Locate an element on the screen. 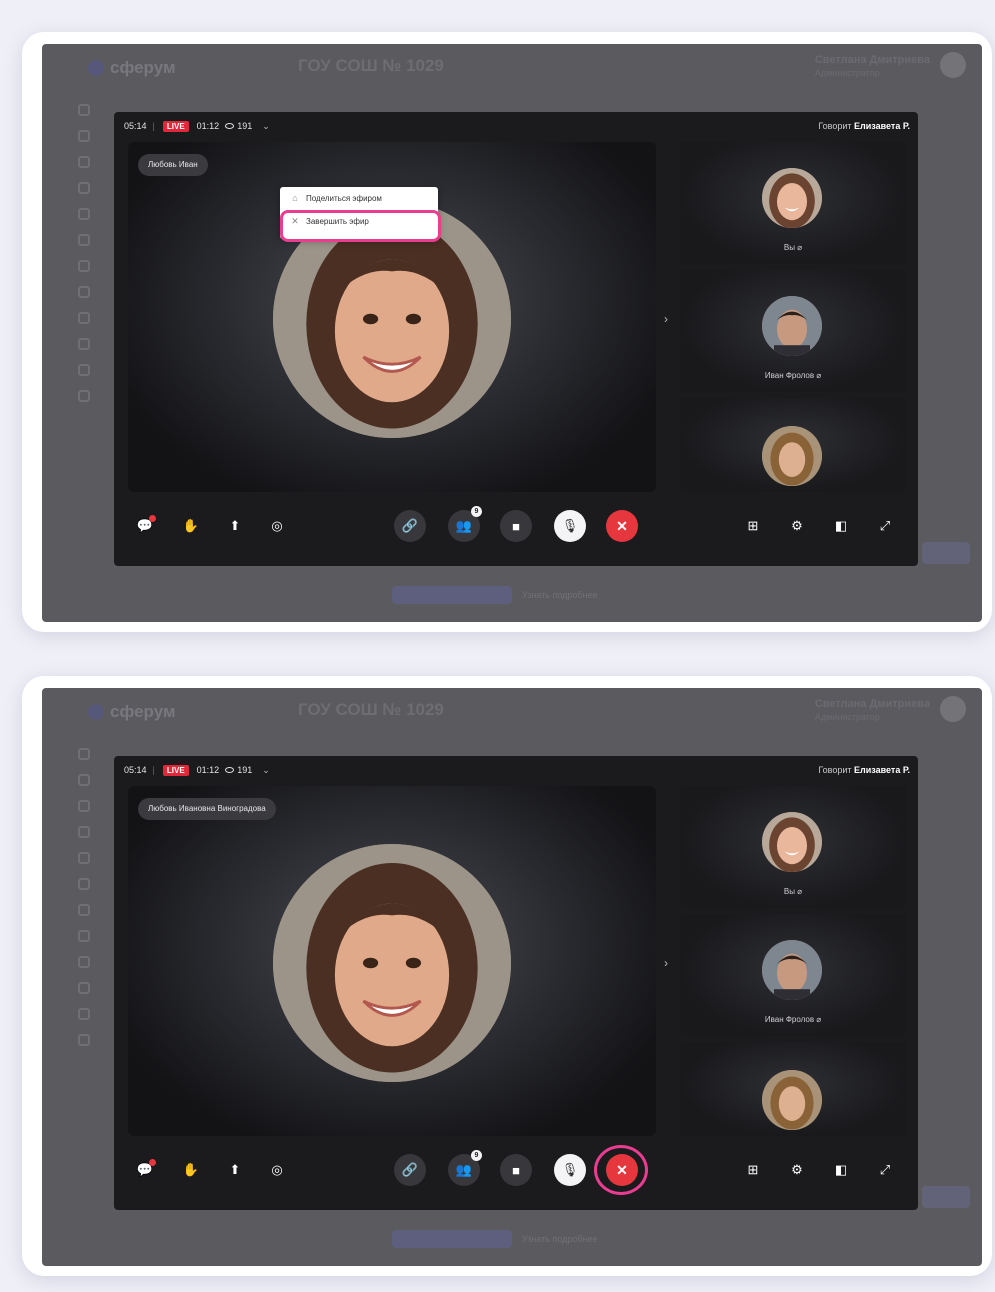  woman-face-icon is located at coordinates (792, 1100).